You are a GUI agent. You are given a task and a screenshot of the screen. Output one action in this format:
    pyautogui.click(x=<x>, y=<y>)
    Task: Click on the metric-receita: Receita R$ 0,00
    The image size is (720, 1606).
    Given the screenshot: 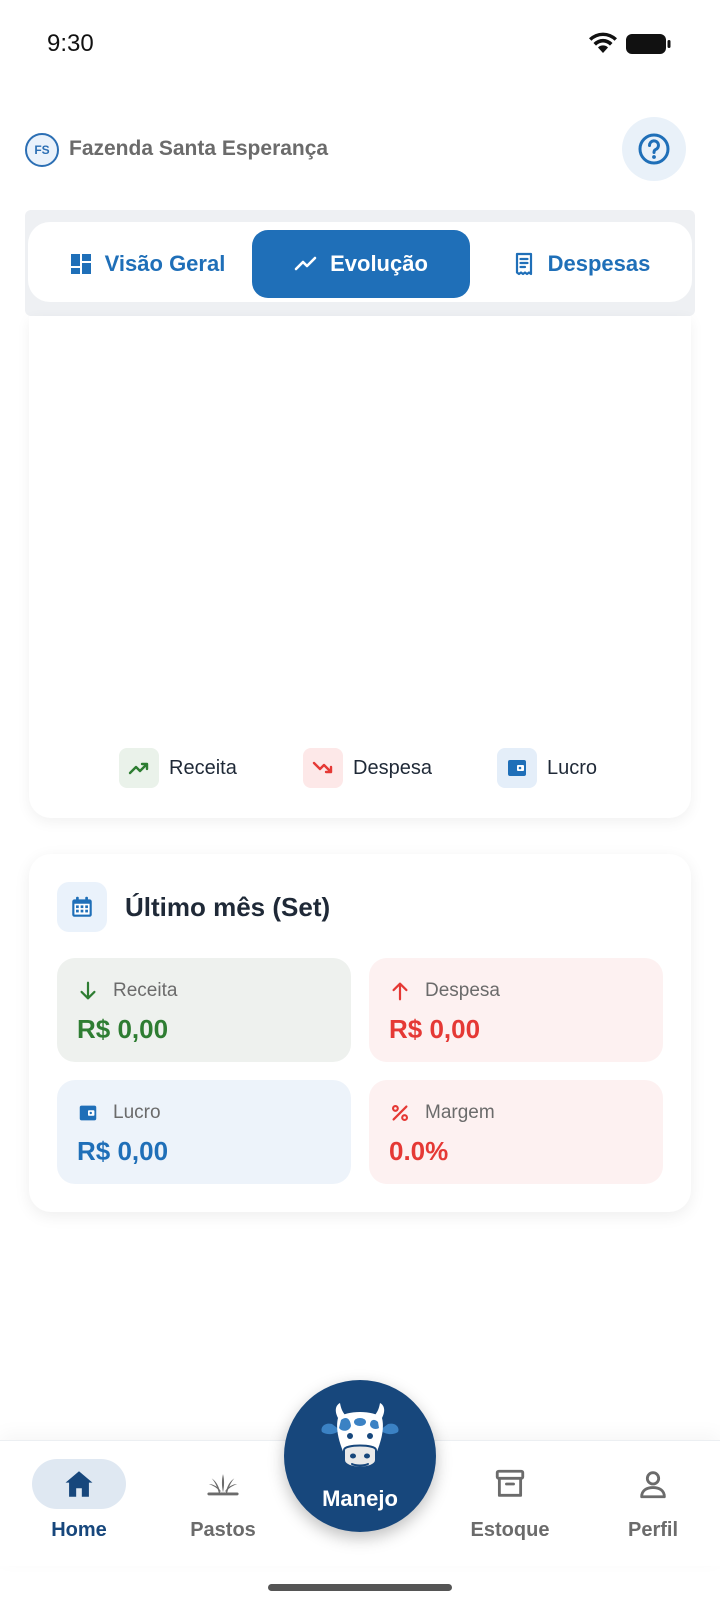 What is the action you would take?
    pyautogui.click(x=204, y=1010)
    